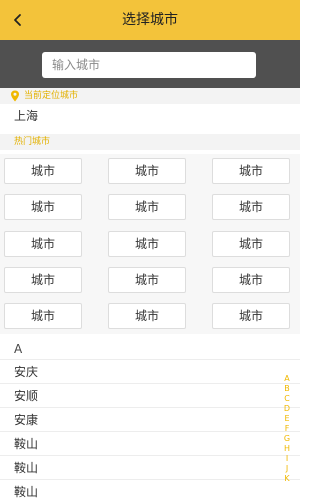 The image size is (320, 500). What do you see at coordinates (287, 389) in the screenshot?
I see `index-letter: B` at bounding box center [287, 389].